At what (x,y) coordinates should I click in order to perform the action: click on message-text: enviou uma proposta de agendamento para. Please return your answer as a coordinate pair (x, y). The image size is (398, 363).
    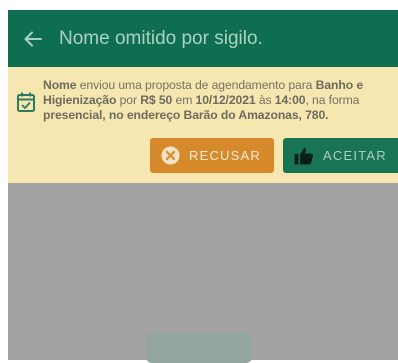
    Looking at the image, I should click on (196, 85).